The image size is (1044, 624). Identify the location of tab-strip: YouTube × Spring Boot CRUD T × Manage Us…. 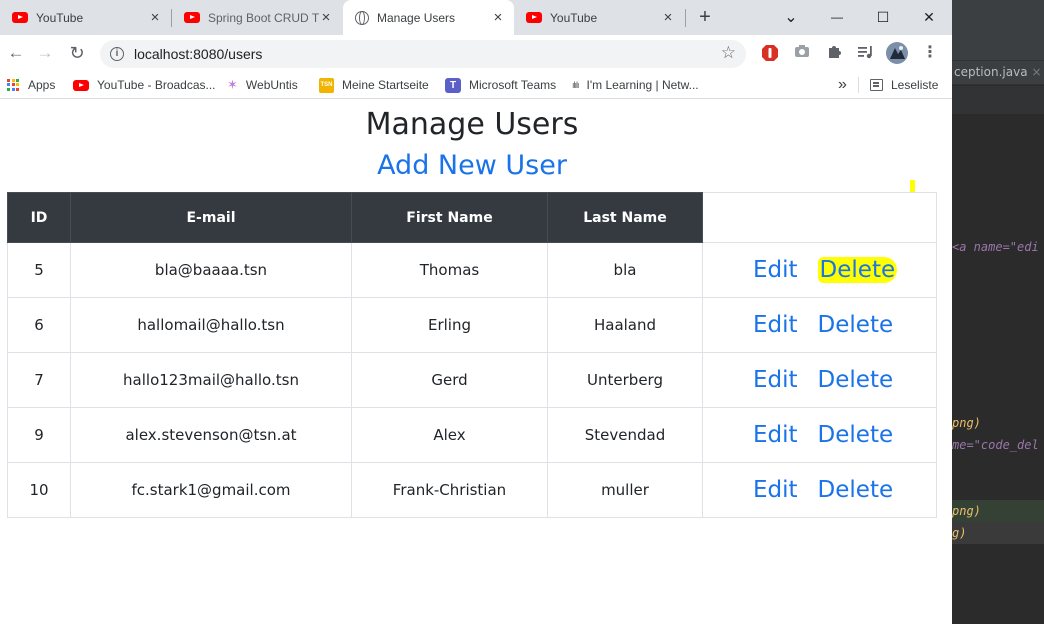
(476, 17).